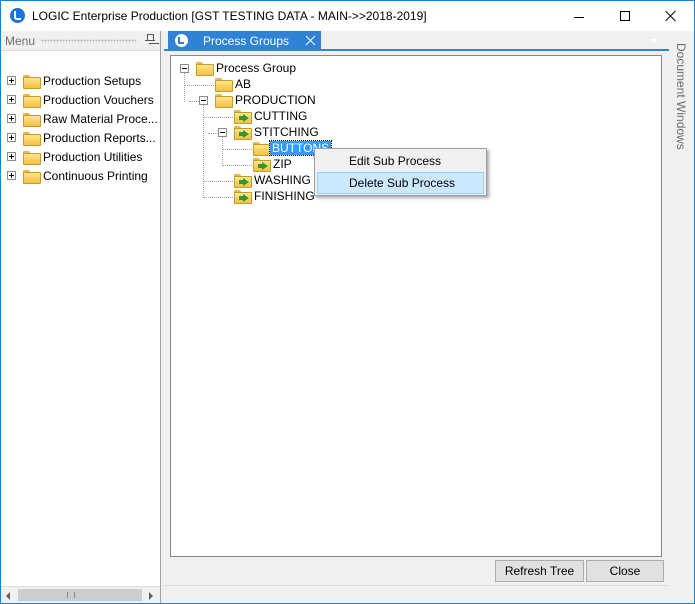  I want to click on document-windows-panel: Document Windows, so click(681, 317).